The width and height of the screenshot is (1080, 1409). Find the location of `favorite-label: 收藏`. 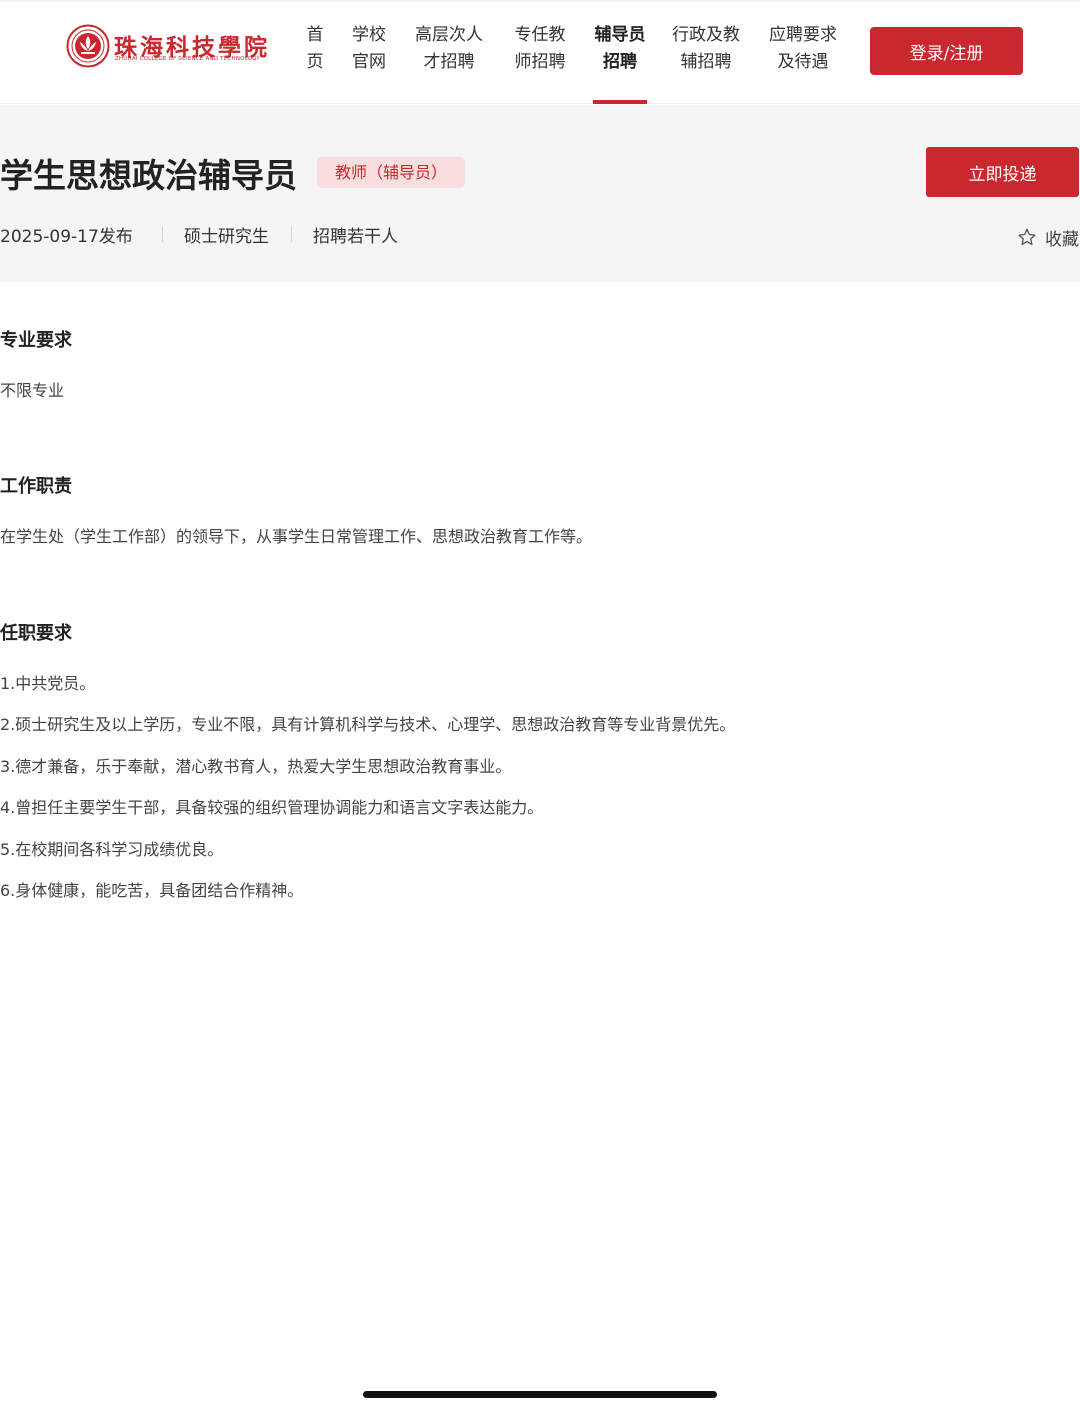

favorite-label: 收藏 is located at coordinates (1062, 240).